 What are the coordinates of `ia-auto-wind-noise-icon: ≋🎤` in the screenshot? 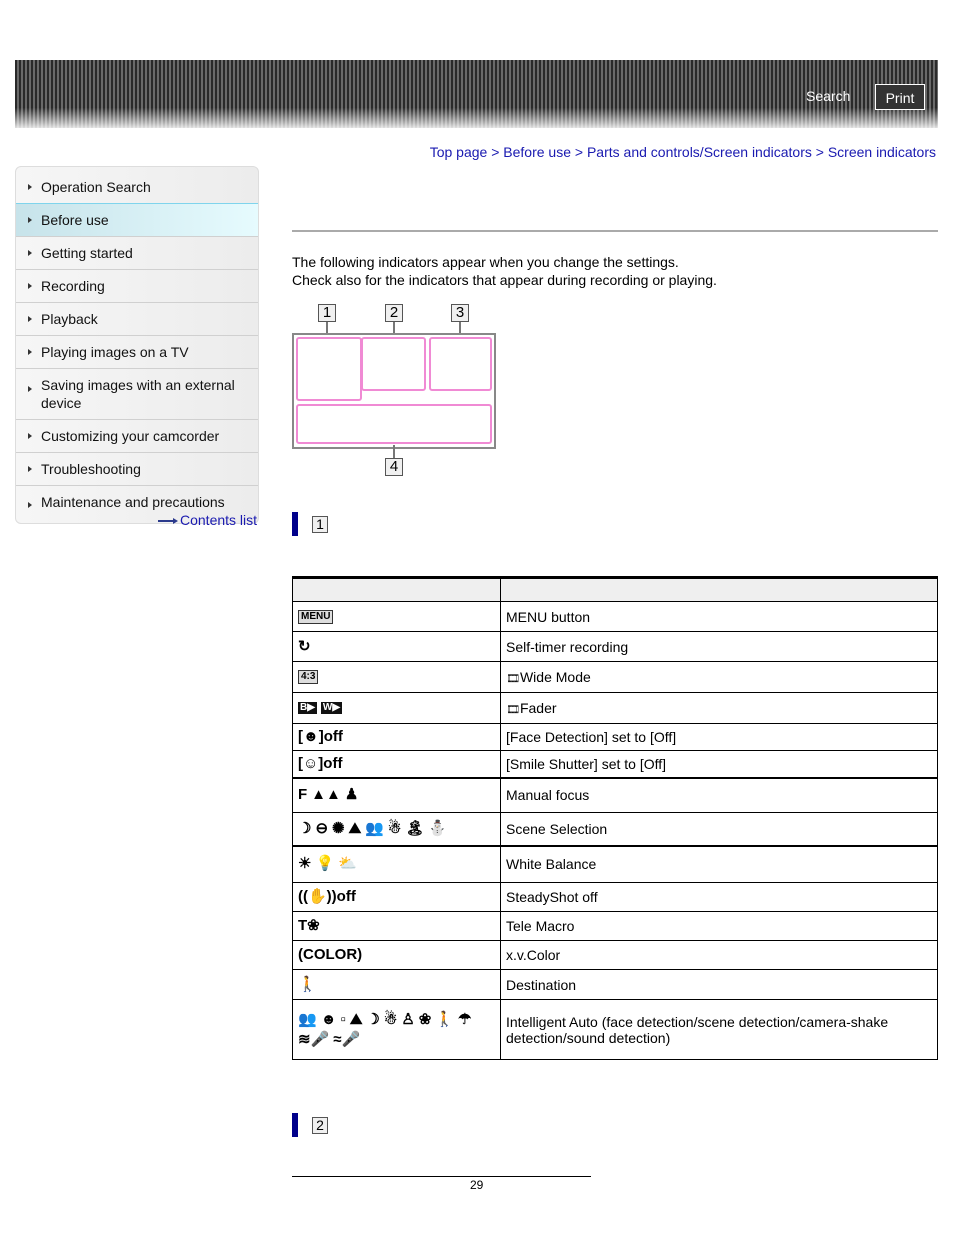 It's located at (314, 1039).